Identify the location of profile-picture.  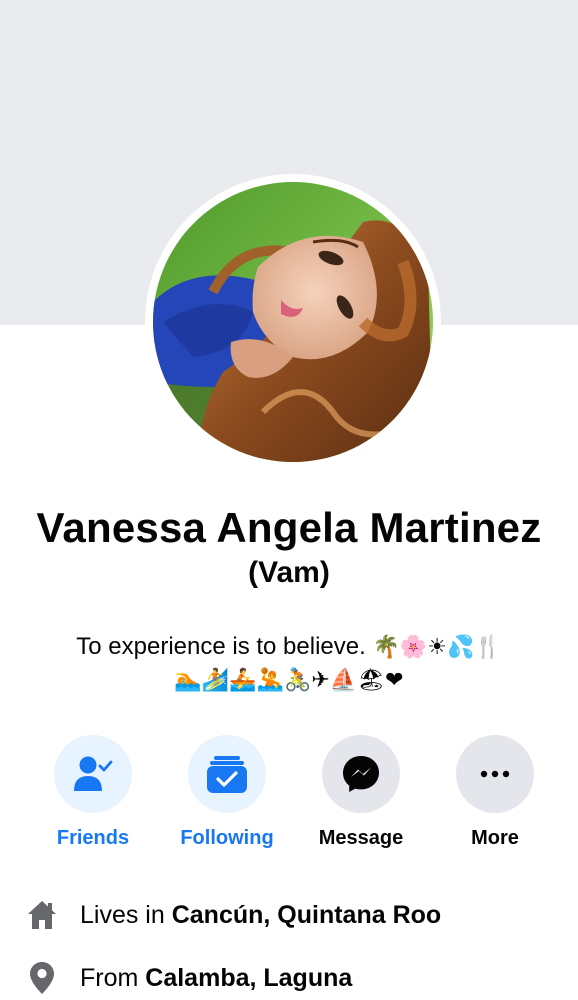
(293, 322).